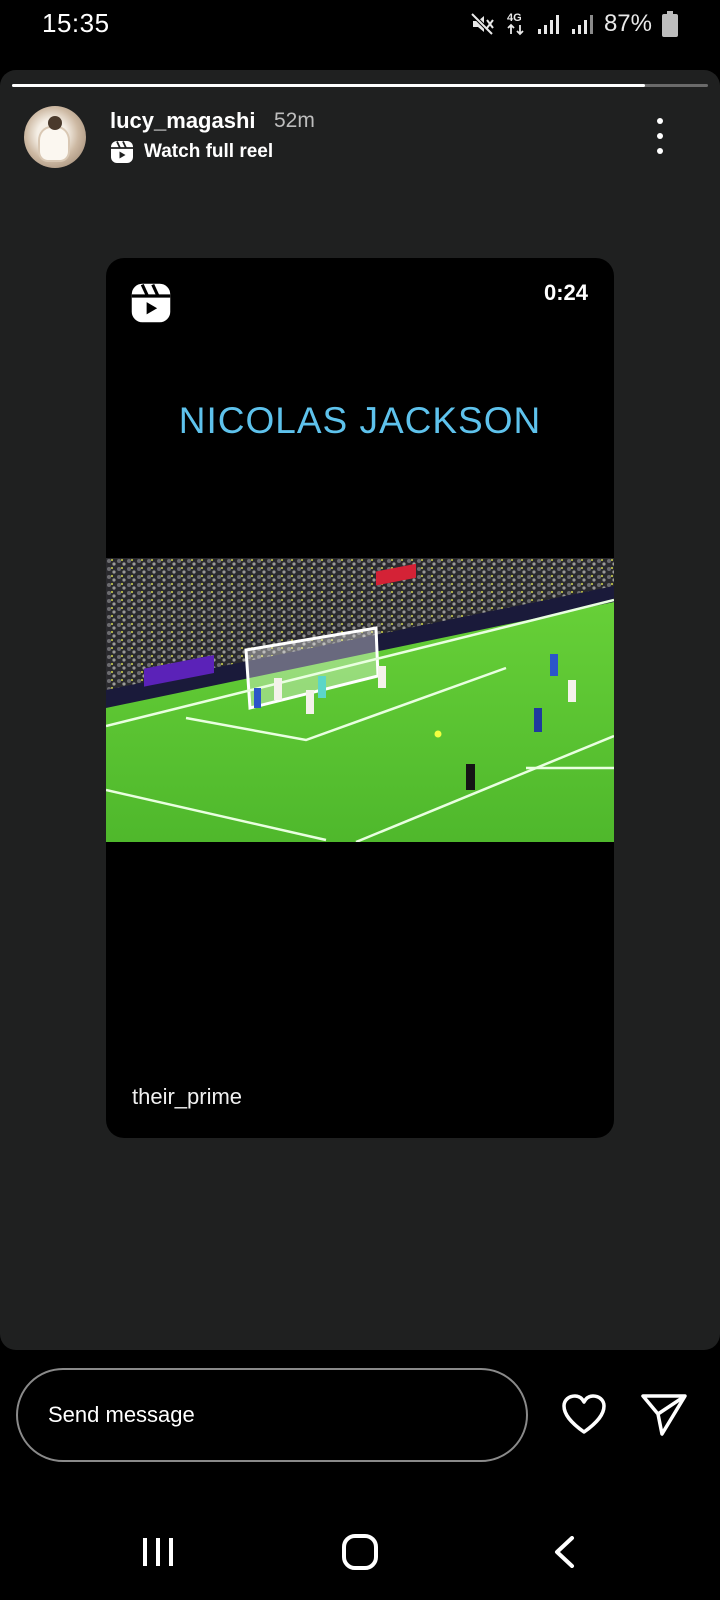 This screenshot has width=720, height=1600. Describe the element at coordinates (627, 23) in the screenshot. I see `battery-percentage: 87%` at that location.